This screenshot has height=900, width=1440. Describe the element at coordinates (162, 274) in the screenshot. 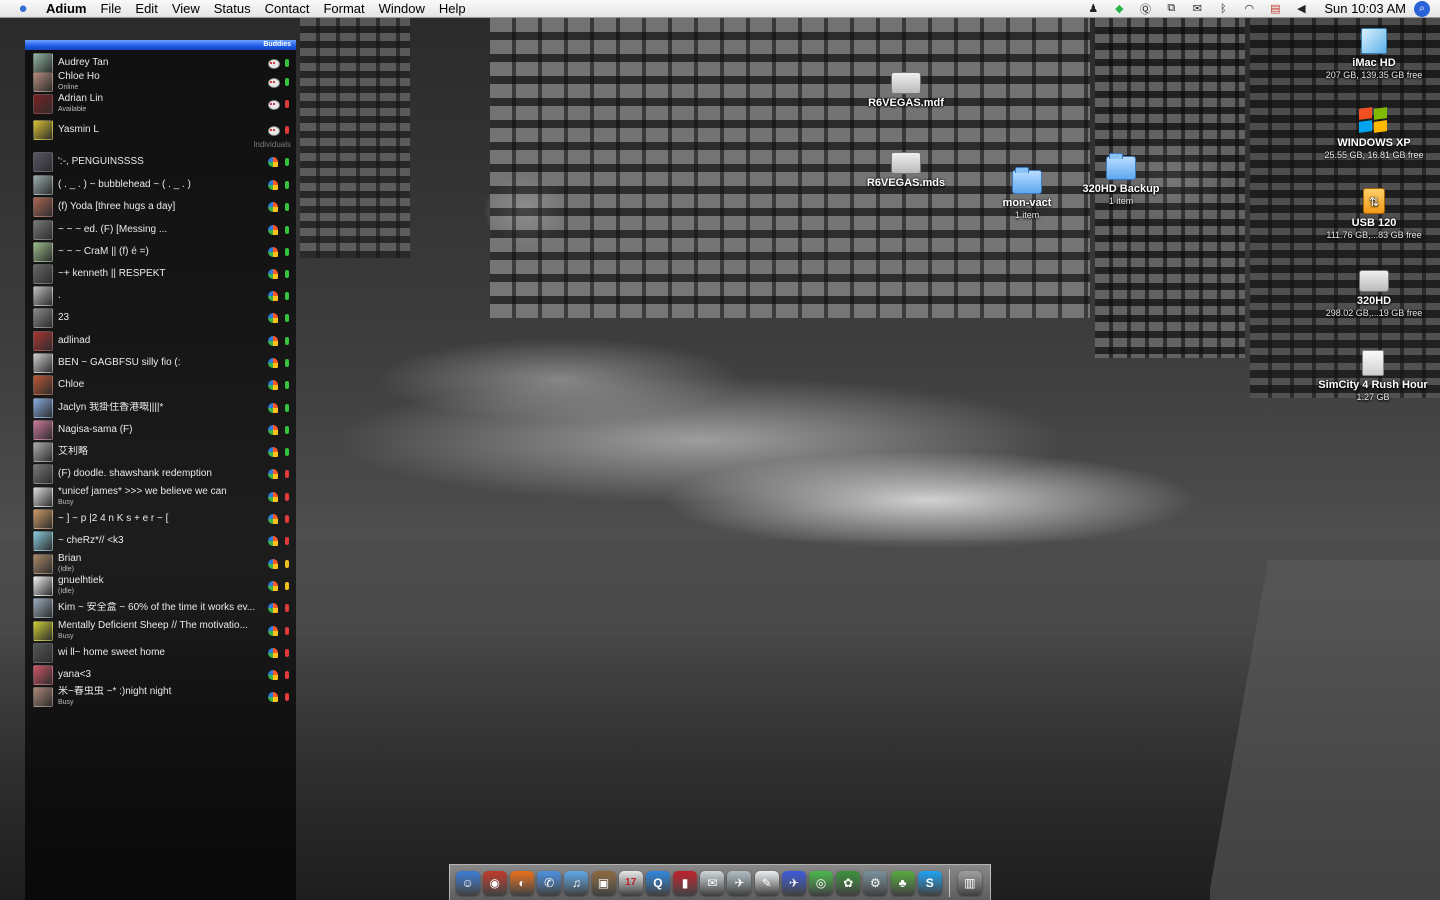

I see `contact-row: ~+ kenneth || RESPEKT` at that location.